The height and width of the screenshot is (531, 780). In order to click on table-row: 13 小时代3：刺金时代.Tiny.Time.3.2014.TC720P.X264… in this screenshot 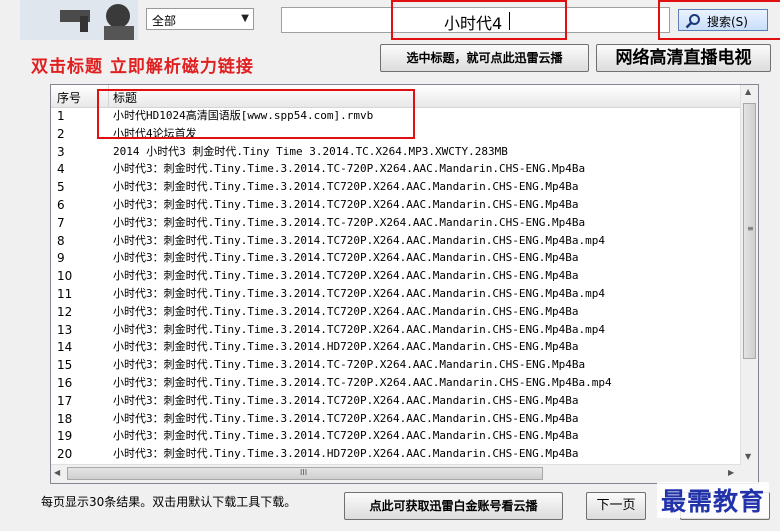, I will do `click(396, 330)`.